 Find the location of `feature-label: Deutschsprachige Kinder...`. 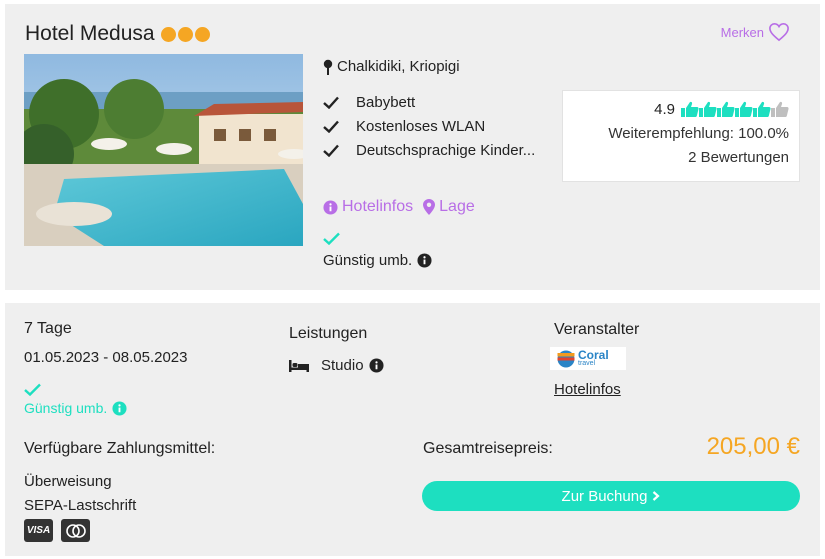

feature-label: Deutschsprachige Kinder... is located at coordinates (446, 150).